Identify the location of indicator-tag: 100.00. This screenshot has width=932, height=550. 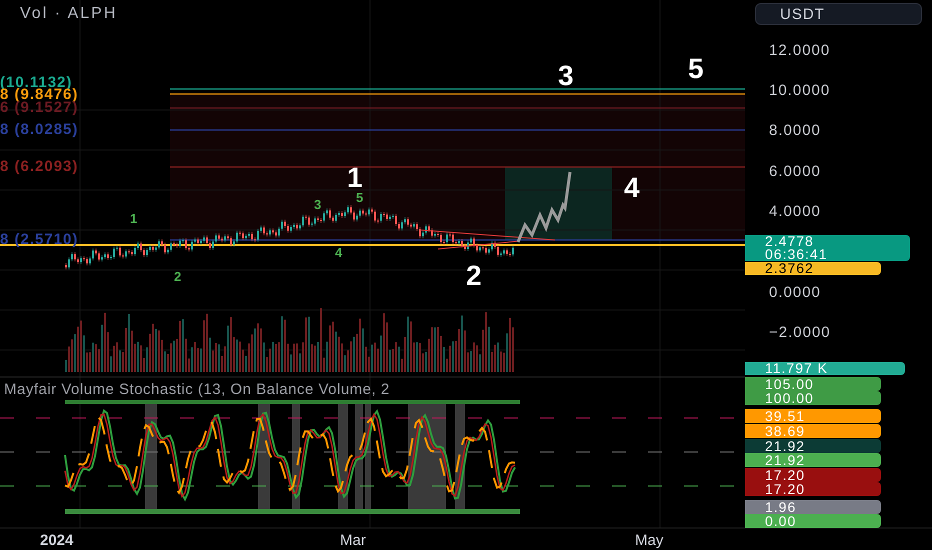
(813, 398).